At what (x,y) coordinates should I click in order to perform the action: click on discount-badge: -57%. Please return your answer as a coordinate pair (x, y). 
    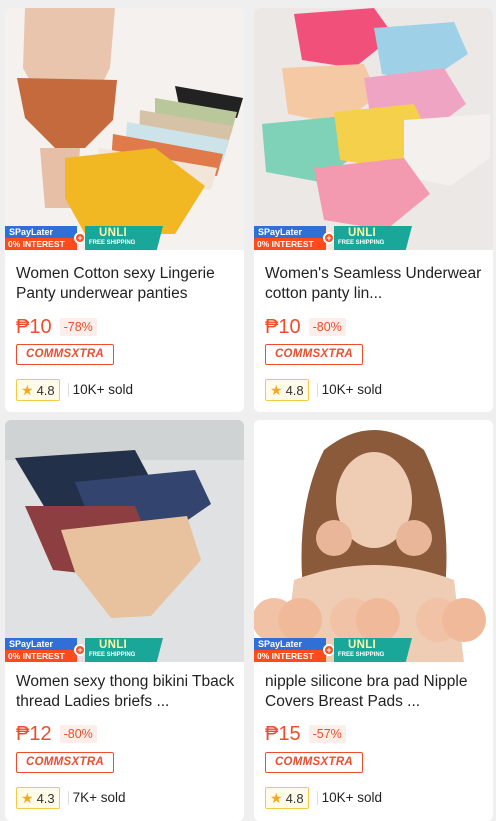
    Looking at the image, I should click on (327, 734).